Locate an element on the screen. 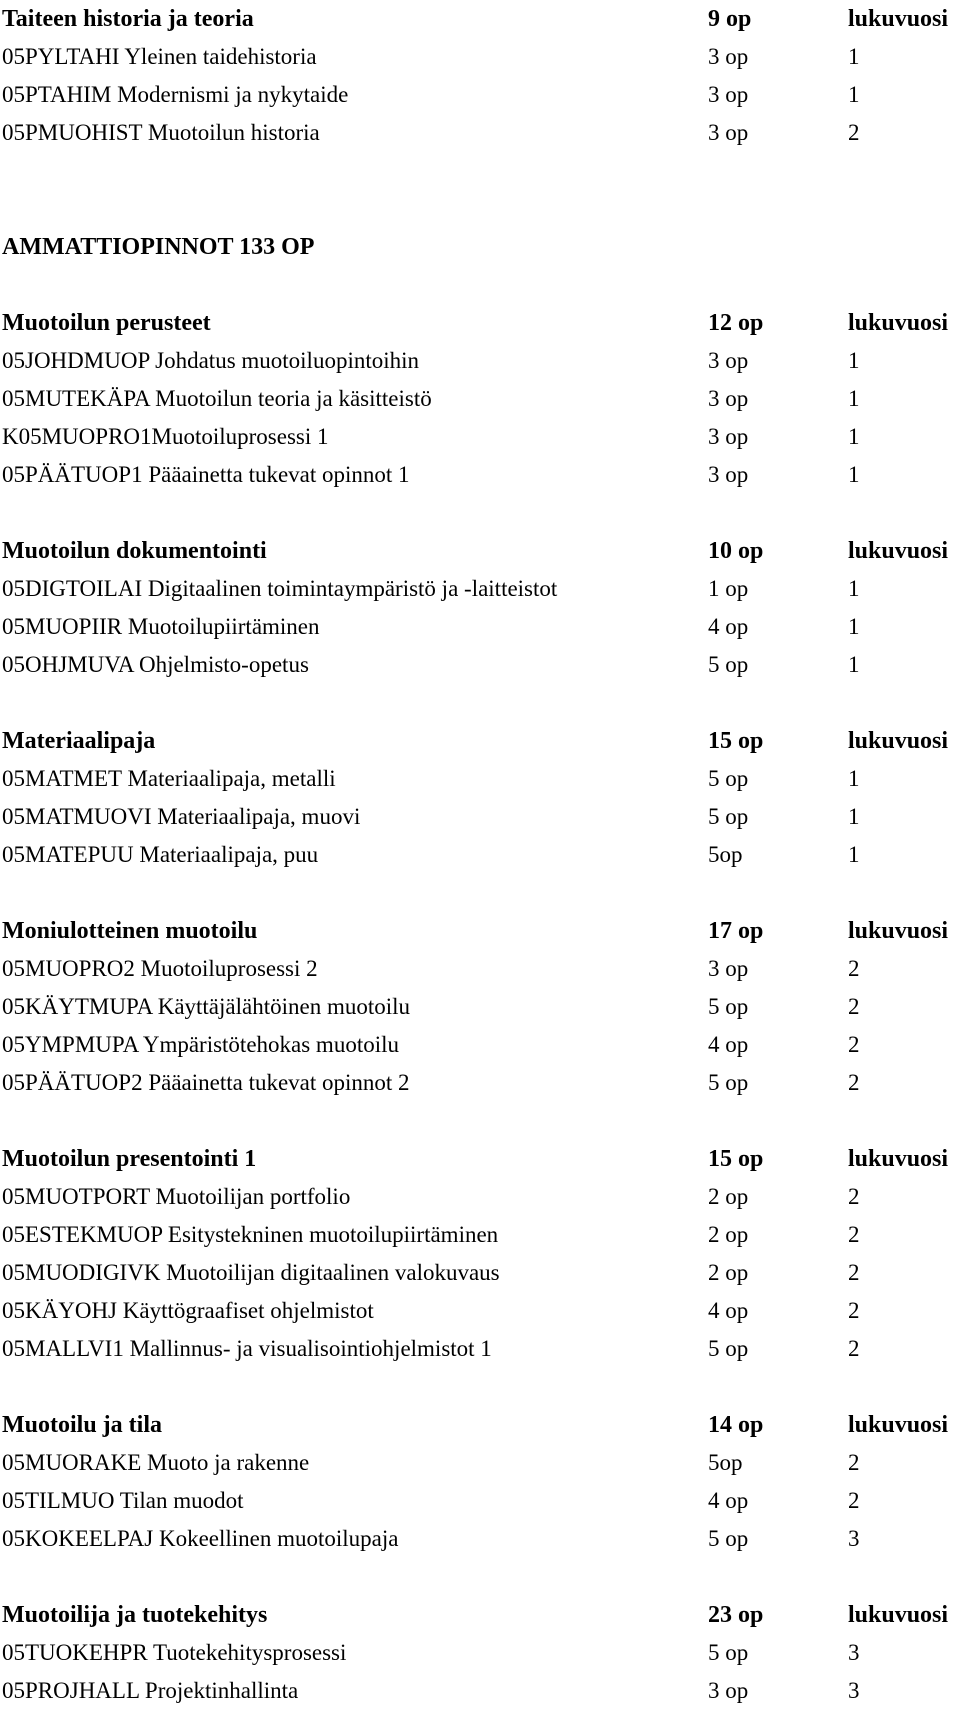  course-name: 05YMPMUPA Ympäristötehokas muotoilu is located at coordinates (200, 1044).